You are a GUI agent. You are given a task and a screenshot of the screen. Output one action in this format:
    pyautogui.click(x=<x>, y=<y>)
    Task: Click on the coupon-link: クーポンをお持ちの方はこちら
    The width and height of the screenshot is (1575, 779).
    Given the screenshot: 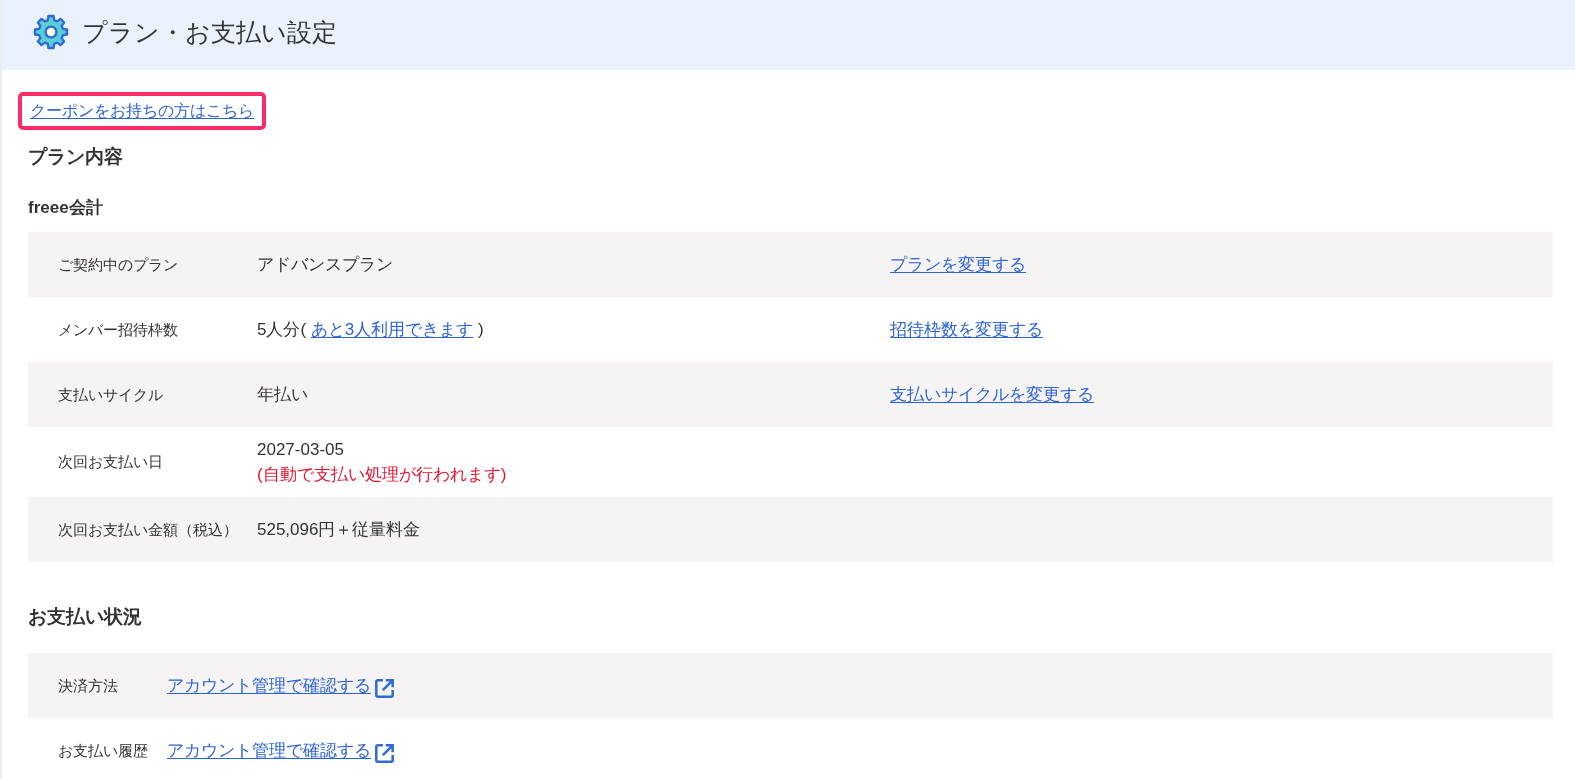 What is the action you would take?
    pyautogui.click(x=142, y=110)
    